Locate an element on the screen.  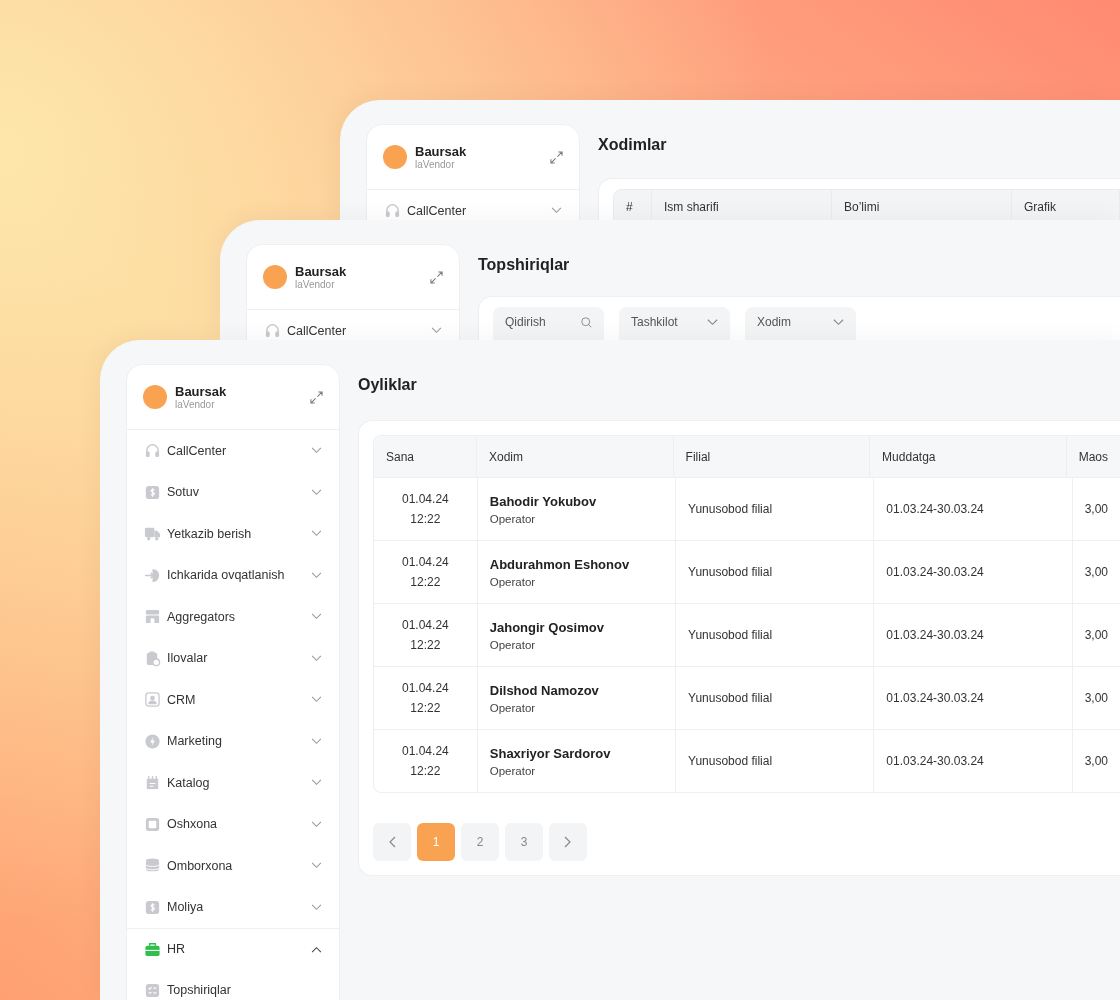
avatar is located at coordinates (155, 397).